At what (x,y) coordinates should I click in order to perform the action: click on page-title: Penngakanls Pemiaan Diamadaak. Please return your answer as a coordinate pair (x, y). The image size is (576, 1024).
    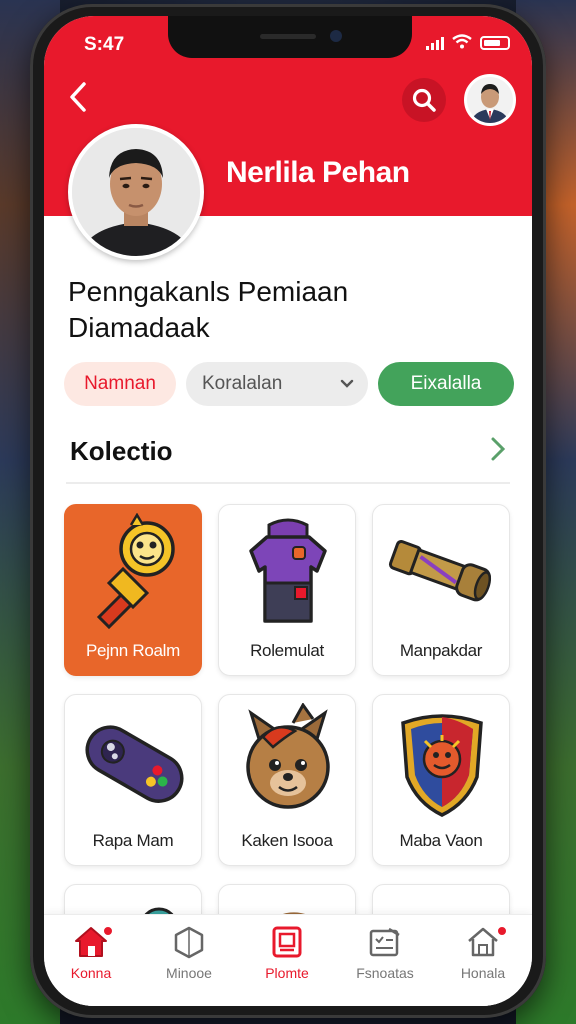
    Looking at the image, I should click on (278, 310).